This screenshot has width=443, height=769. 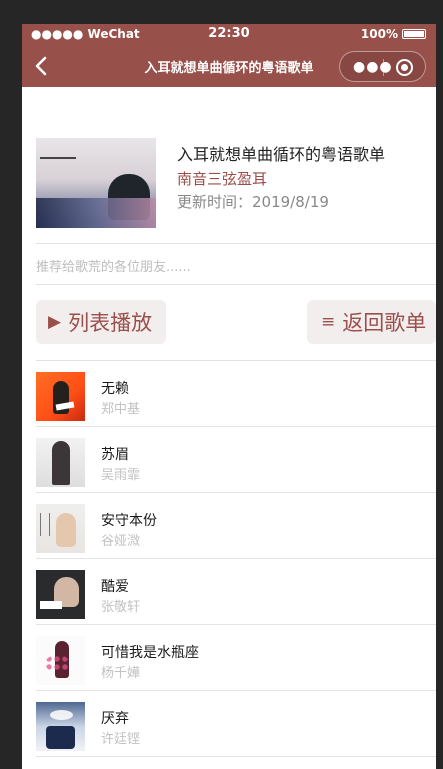 What do you see at coordinates (236, 592) in the screenshot?
I see `list-item: 酷爱 张敬轩` at bounding box center [236, 592].